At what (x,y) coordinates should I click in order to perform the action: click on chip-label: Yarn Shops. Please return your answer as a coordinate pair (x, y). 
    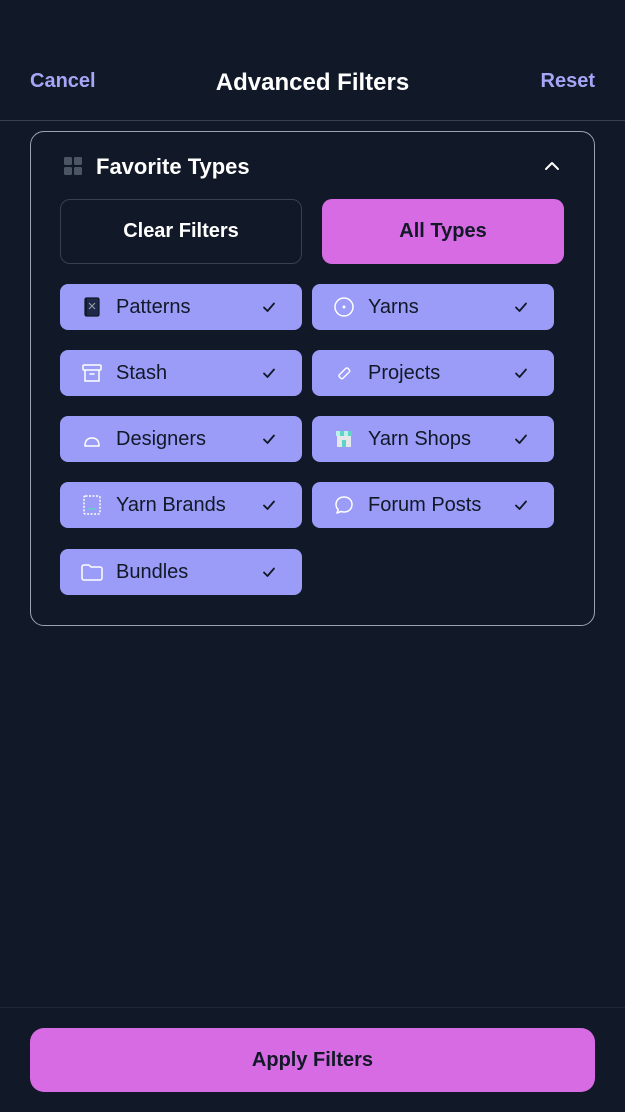
    Looking at the image, I should click on (420, 438).